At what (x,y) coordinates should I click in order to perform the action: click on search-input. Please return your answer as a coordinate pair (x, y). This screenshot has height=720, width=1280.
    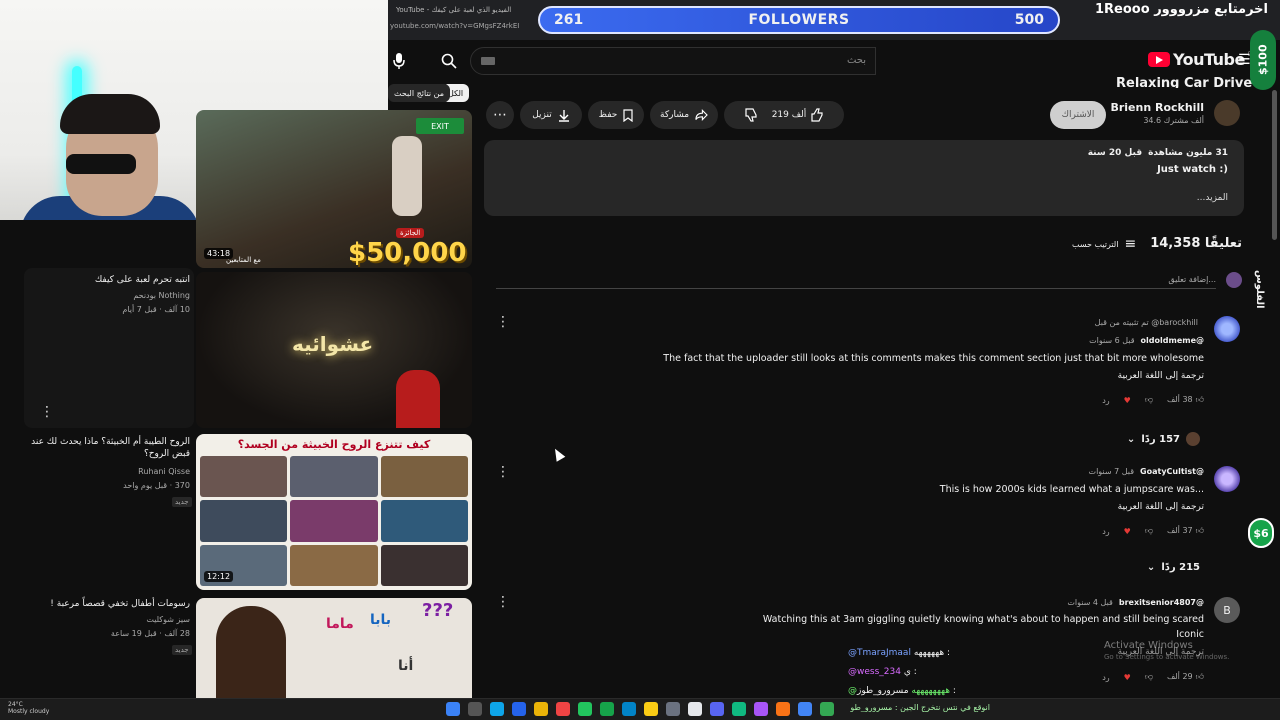
    Looking at the image, I should click on (673, 61).